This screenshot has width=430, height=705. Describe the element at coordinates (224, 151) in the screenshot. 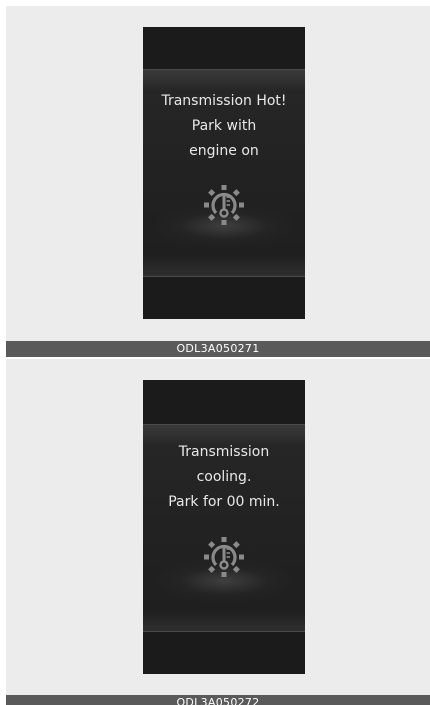

I see `message-line: engine on` at that location.